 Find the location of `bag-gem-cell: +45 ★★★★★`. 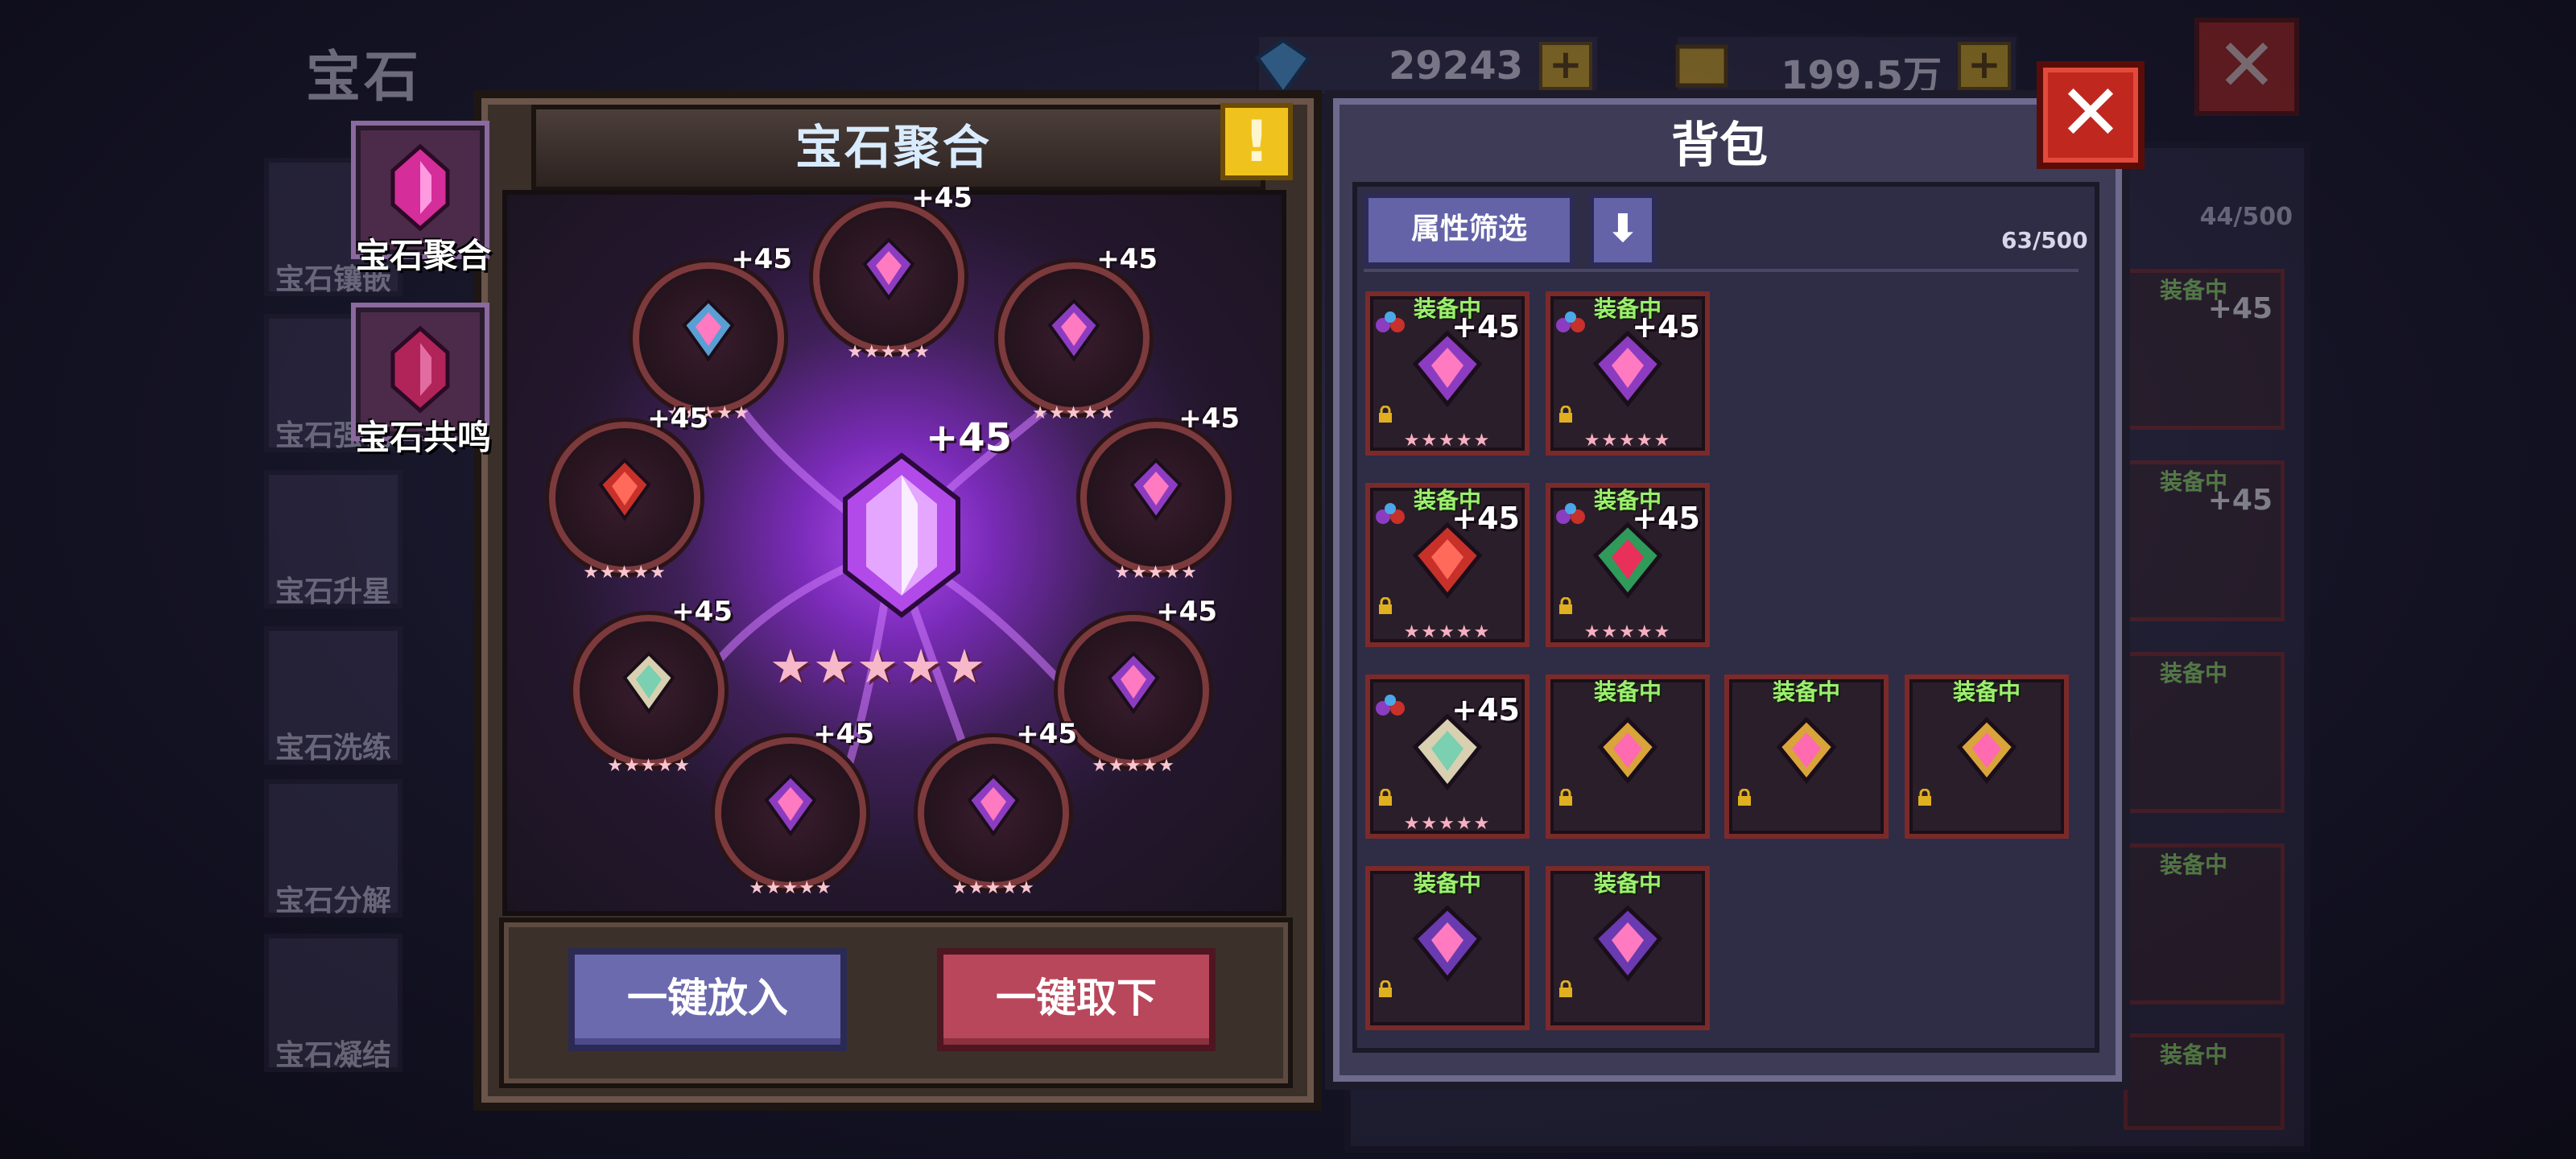

bag-gem-cell: +45 ★★★★★ is located at coordinates (1447, 756).